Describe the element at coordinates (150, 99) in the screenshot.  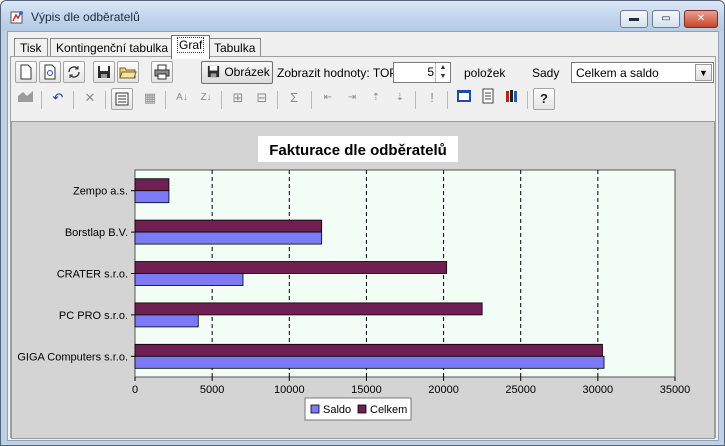
I see `grid-icon: ▦` at that location.